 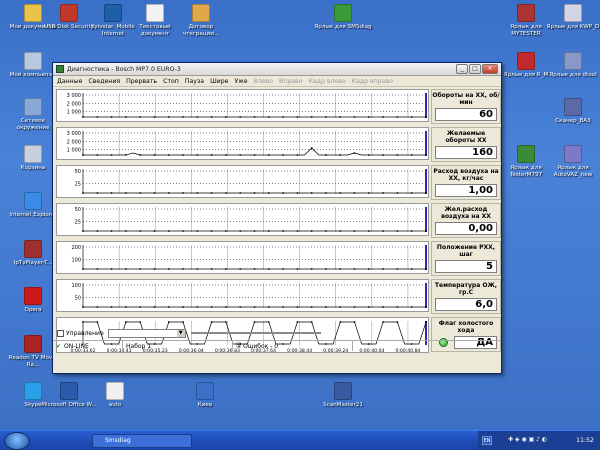 I want to click on desktop-icon: ScanMaster21, so click(x=343, y=395).